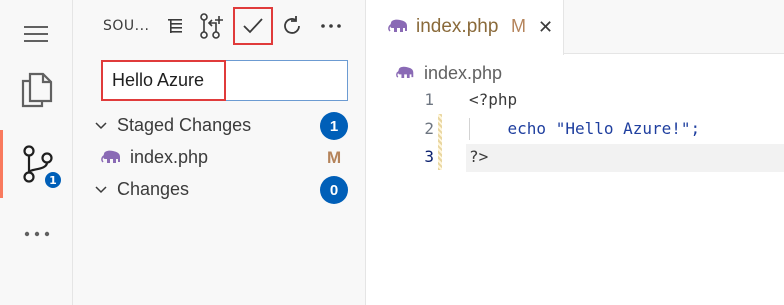  Describe the element at coordinates (575, 27) in the screenshot. I see `tab-bar: index.php M ✕` at that location.